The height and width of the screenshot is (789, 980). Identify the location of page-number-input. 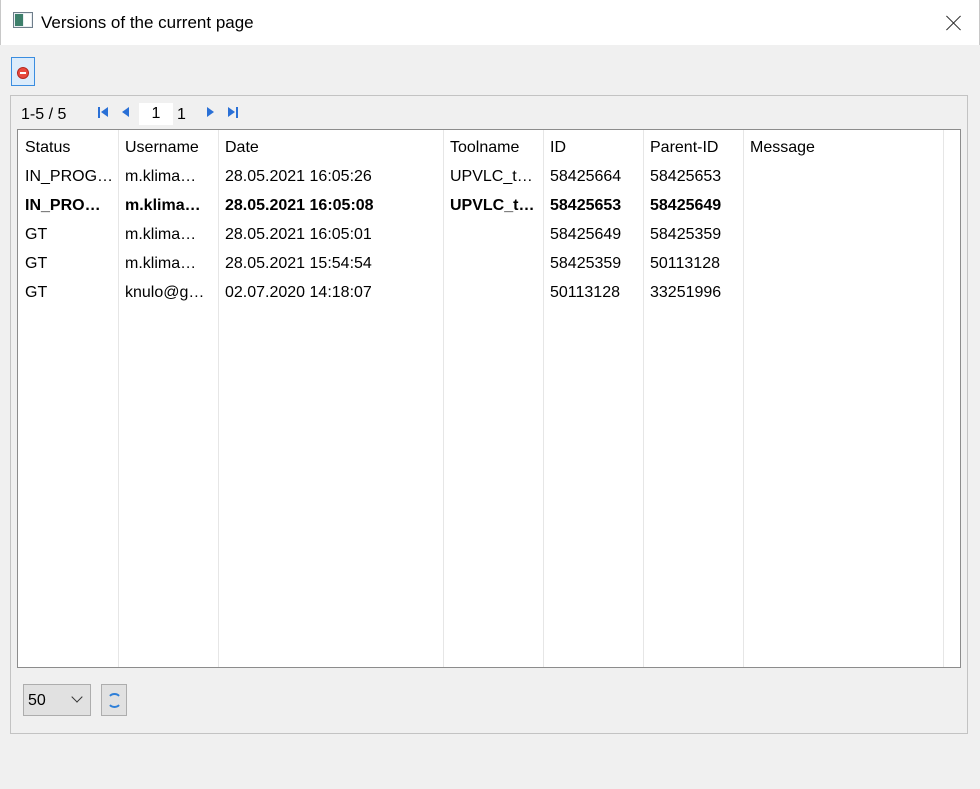
(156, 114).